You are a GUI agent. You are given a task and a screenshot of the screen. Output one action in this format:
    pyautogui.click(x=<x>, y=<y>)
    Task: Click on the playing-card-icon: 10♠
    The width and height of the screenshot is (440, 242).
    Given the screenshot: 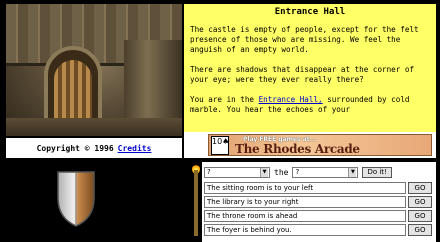 What is the action you would take?
    pyautogui.click(x=220, y=145)
    